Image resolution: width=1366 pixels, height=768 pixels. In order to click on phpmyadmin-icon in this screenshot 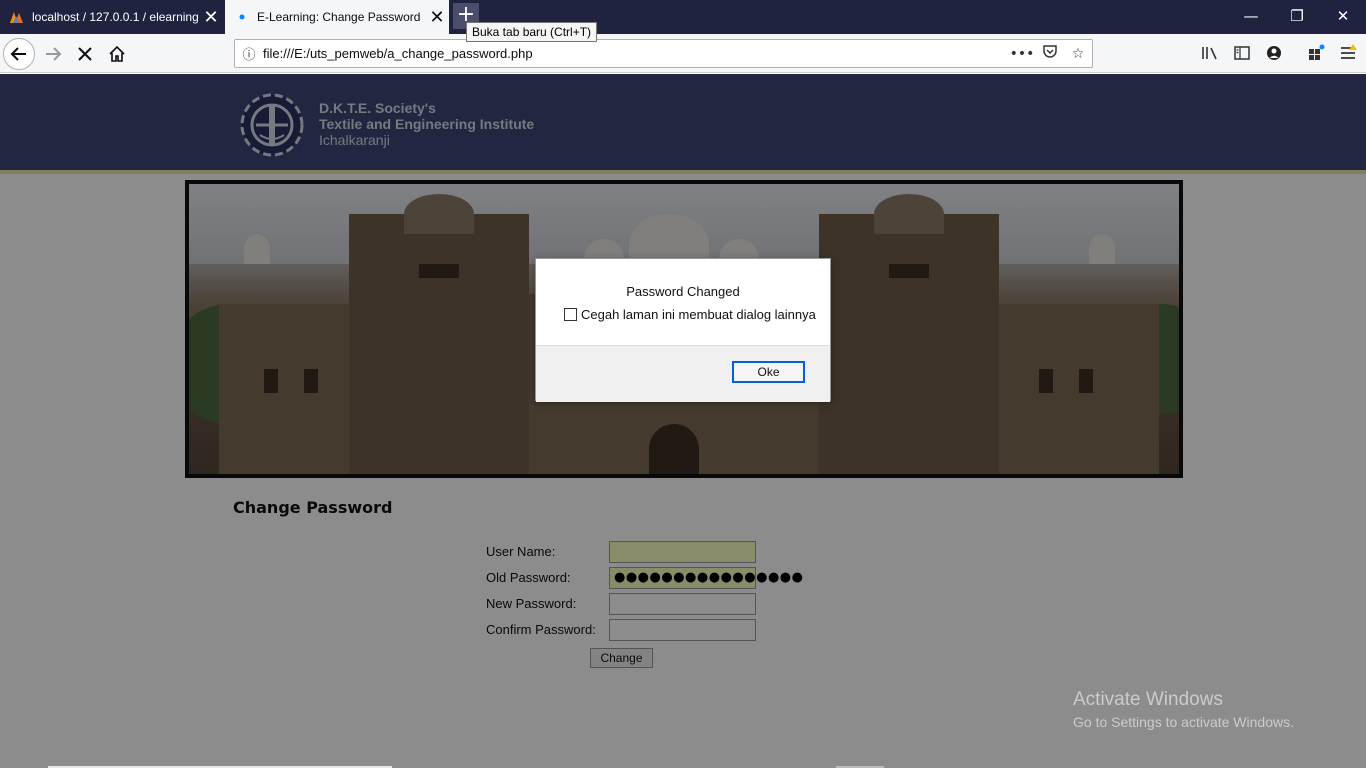, I will do `click(17, 17)`.